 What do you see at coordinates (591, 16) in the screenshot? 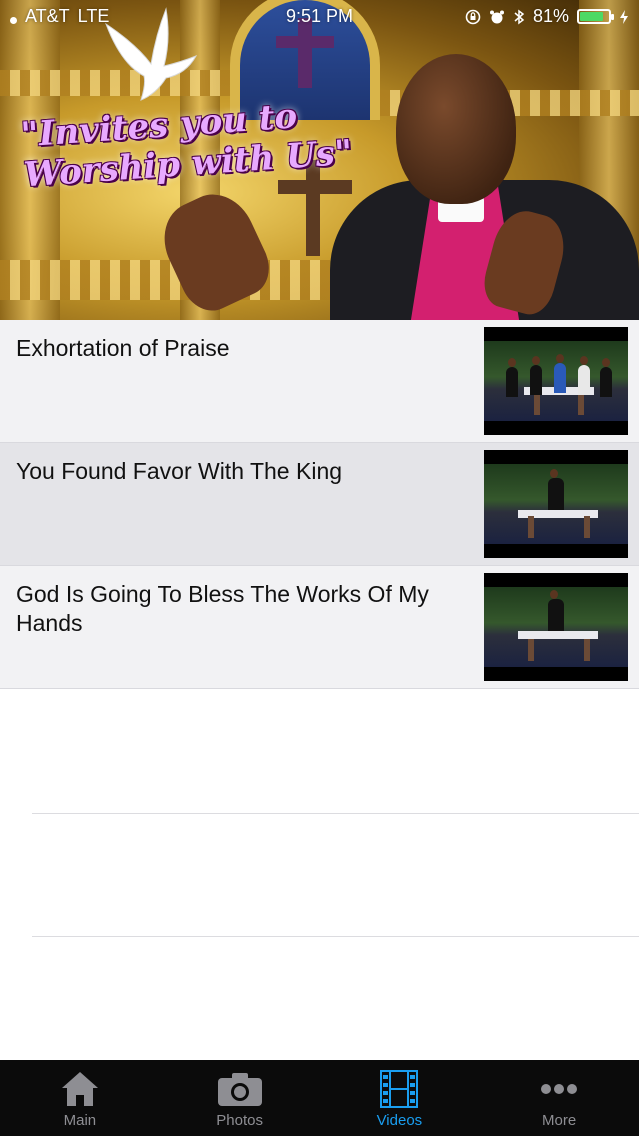
I see `battery-level` at bounding box center [591, 16].